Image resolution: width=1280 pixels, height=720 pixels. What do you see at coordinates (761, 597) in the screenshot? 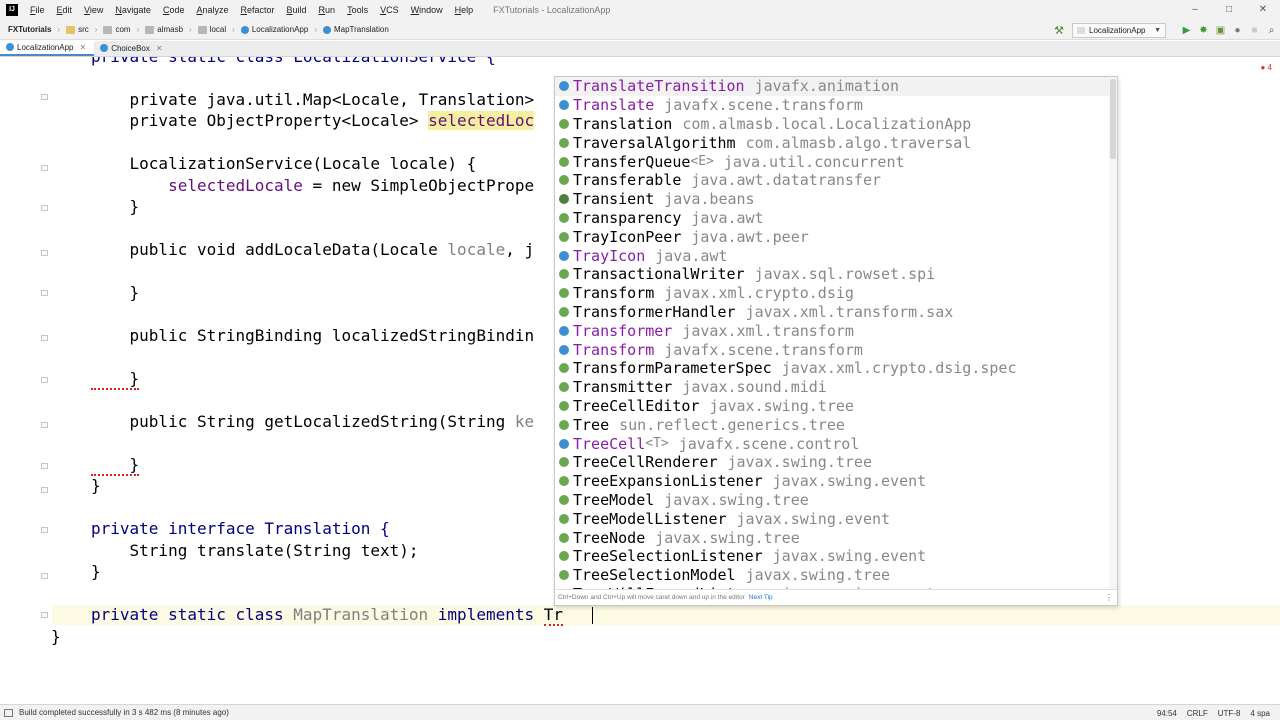
I see `next-tip-link: Next Tip` at bounding box center [761, 597].